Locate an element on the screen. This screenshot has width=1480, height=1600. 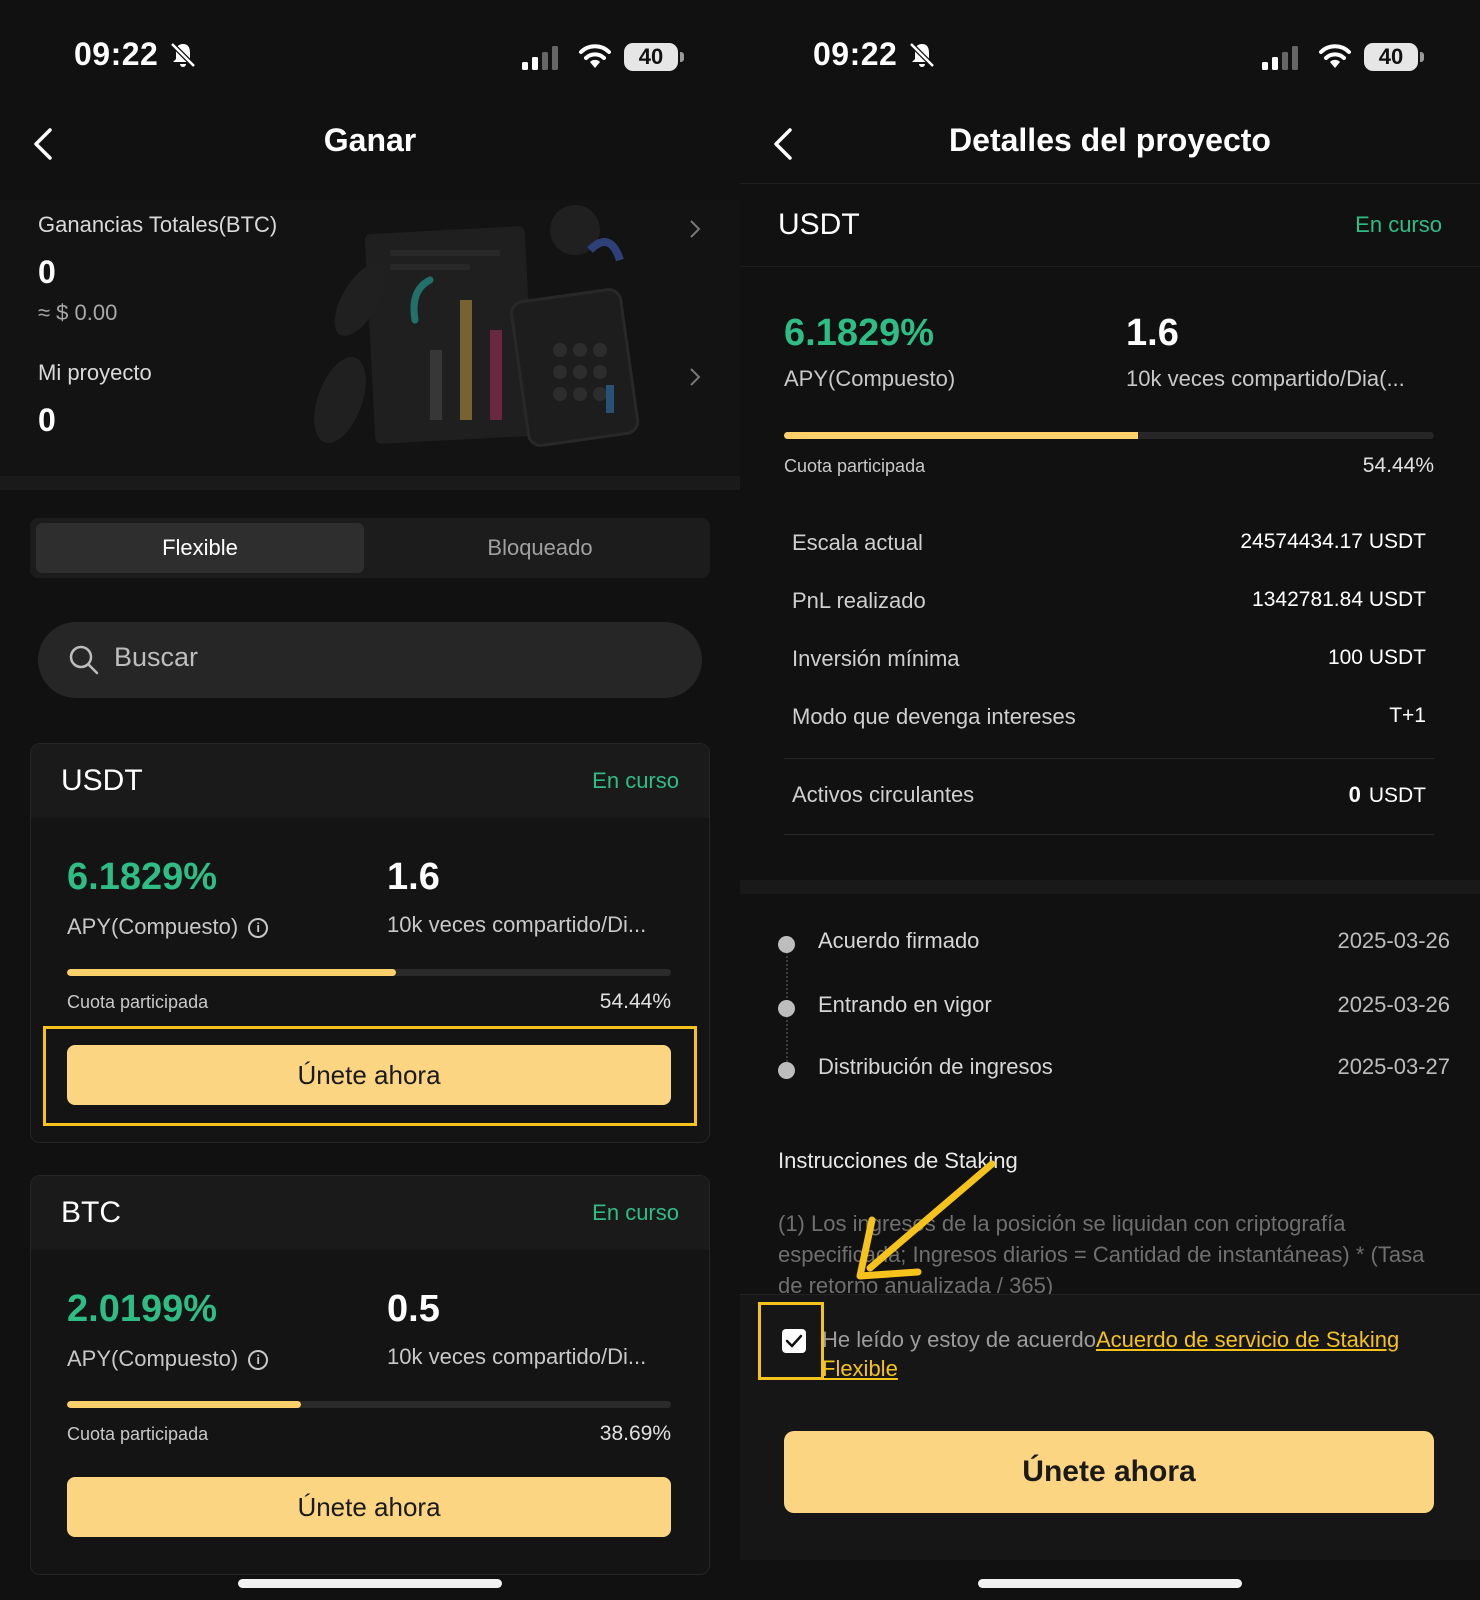
bell-muted-icon is located at coordinates (922, 55).